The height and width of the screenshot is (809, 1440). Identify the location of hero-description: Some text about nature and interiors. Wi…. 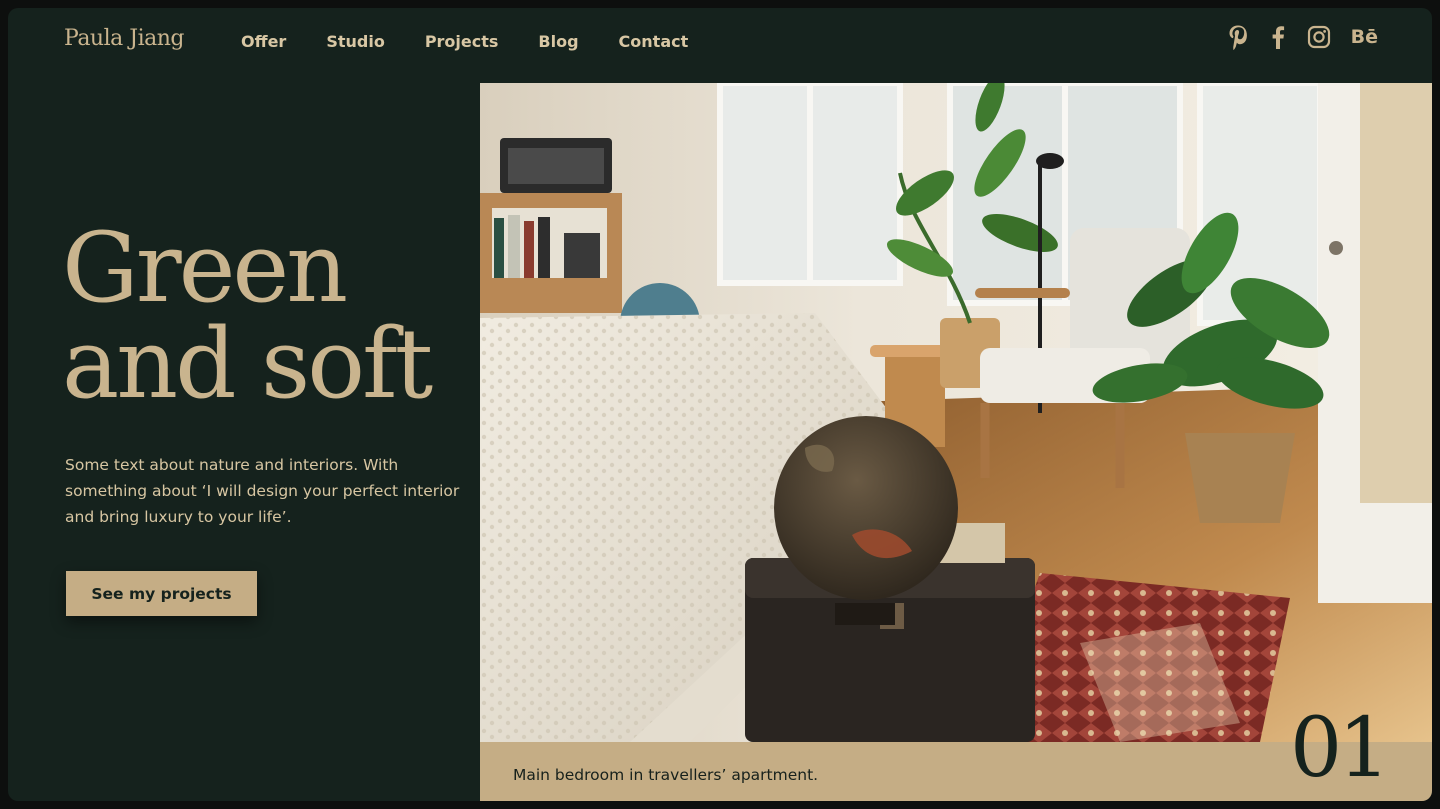
(262, 491).